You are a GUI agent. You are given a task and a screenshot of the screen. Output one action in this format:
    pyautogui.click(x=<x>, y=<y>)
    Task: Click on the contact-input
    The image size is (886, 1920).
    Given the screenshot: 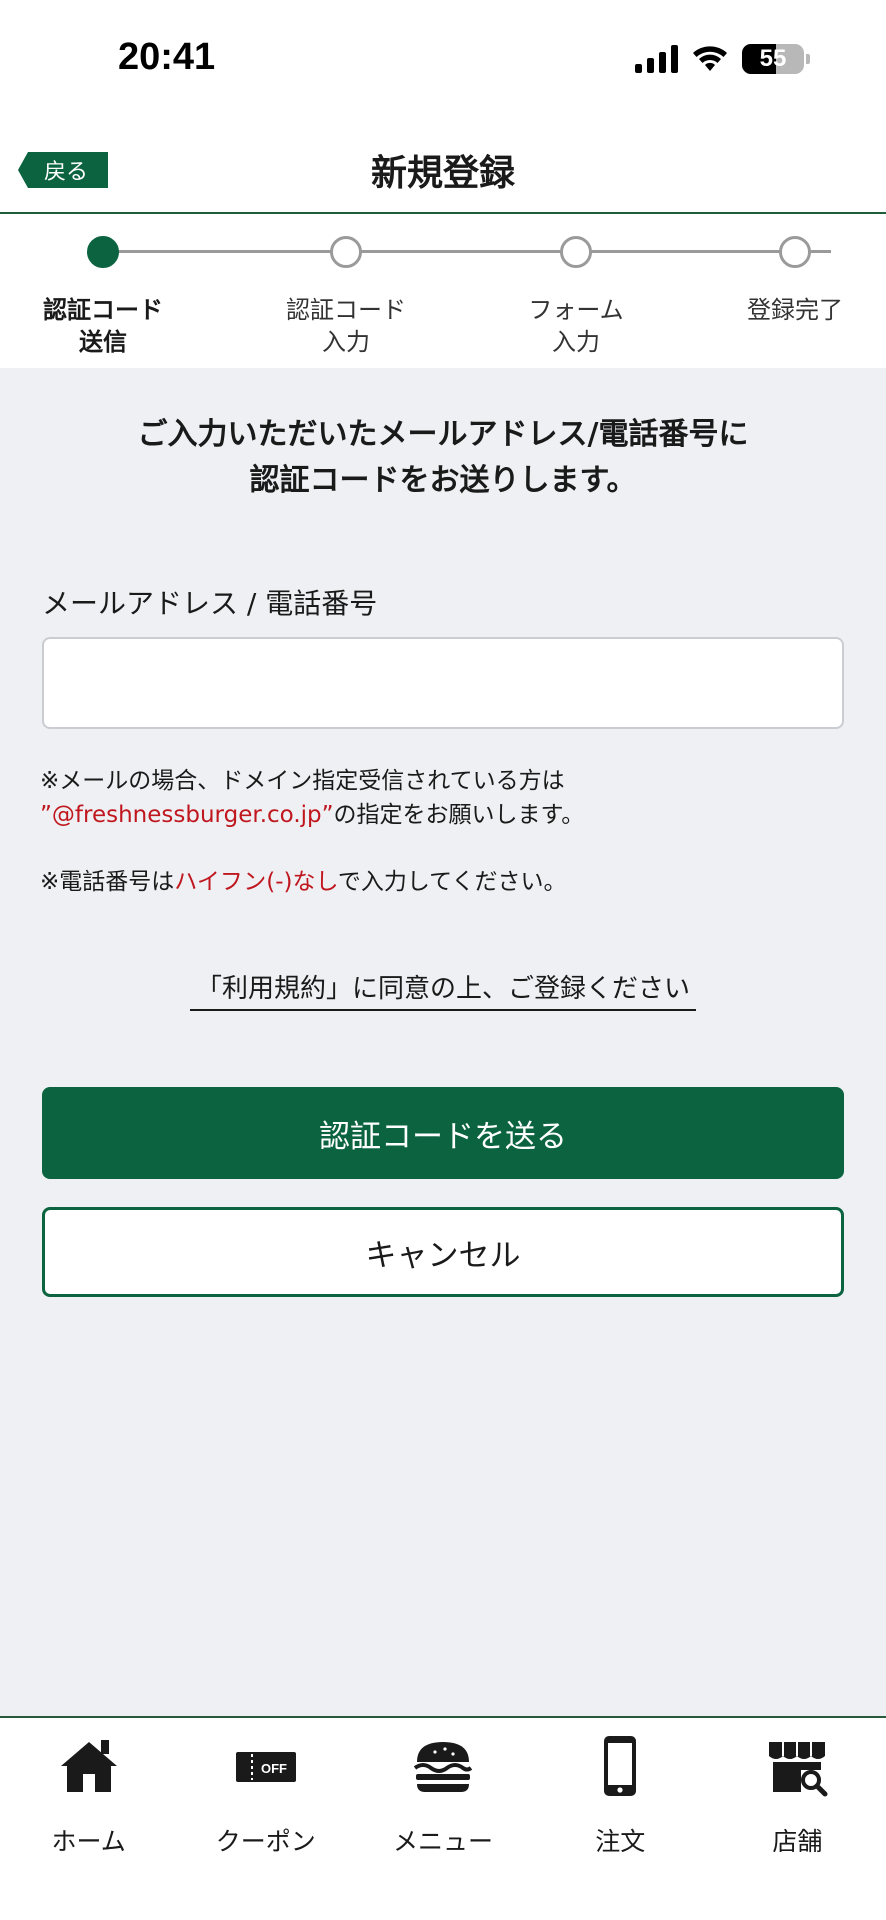 What is the action you would take?
    pyautogui.click(x=443, y=683)
    